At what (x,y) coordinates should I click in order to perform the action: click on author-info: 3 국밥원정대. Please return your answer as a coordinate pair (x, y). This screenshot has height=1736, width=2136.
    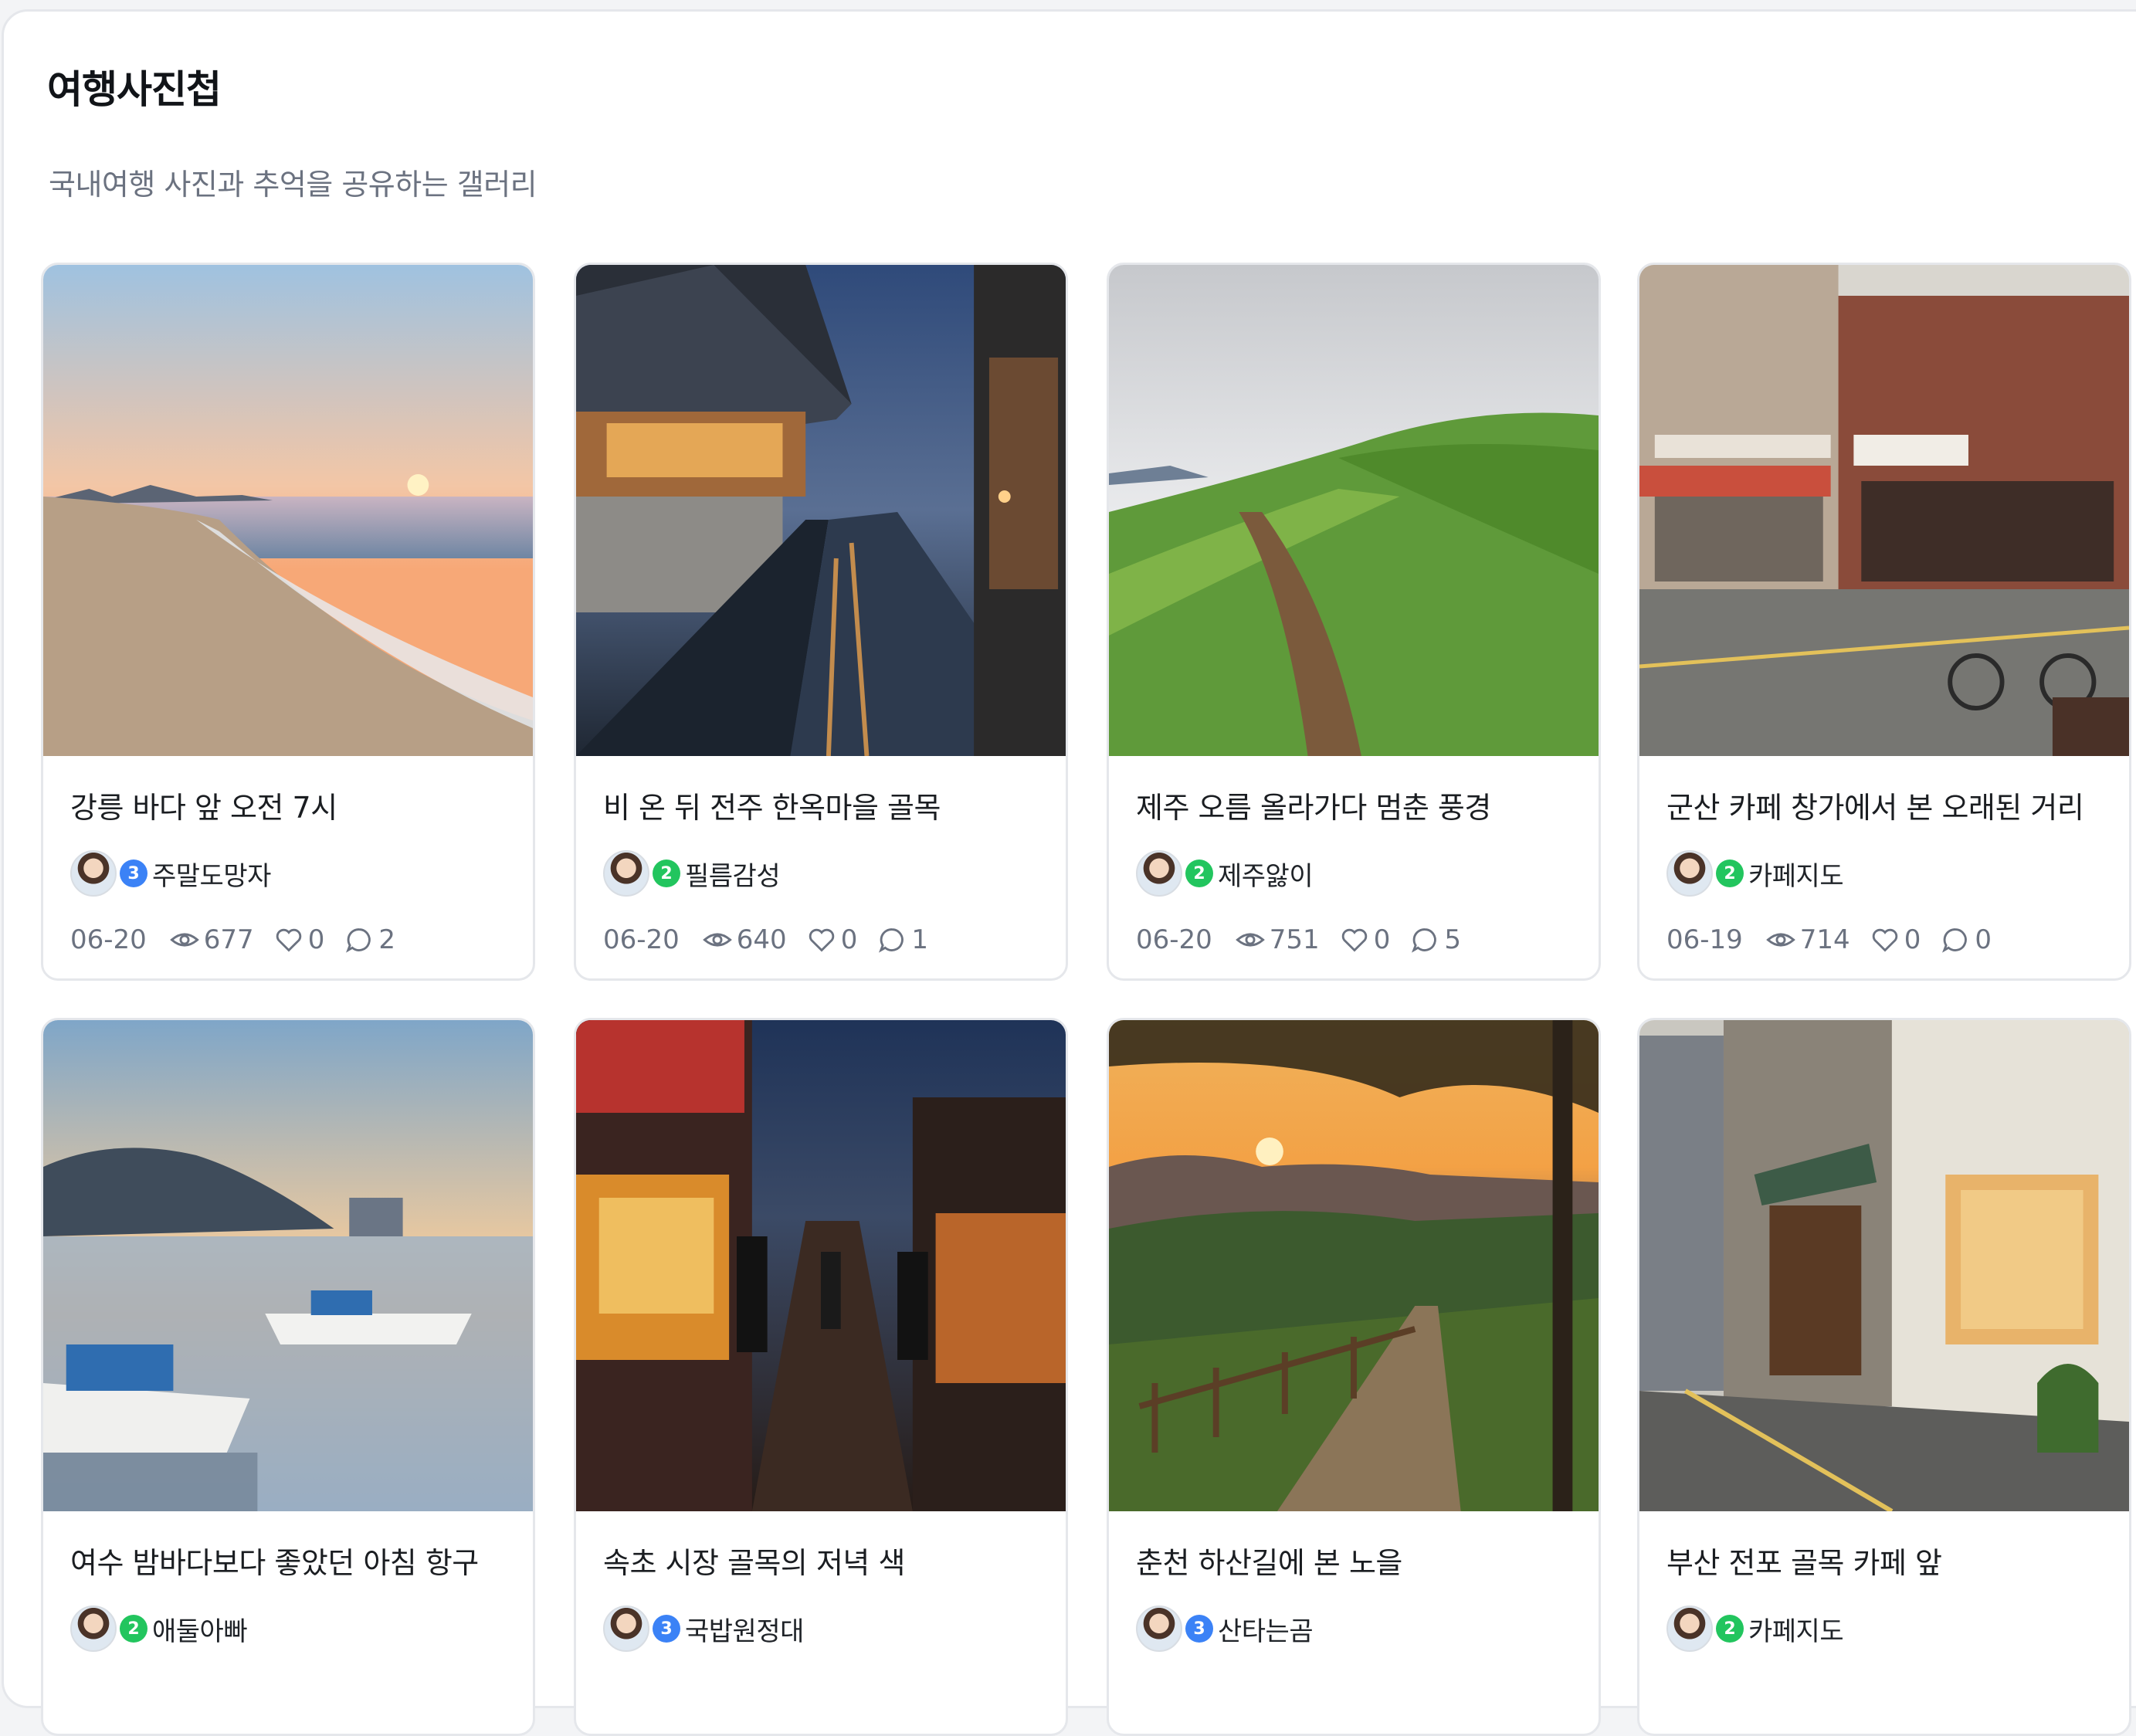
    Looking at the image, I should click on (704, 1629).